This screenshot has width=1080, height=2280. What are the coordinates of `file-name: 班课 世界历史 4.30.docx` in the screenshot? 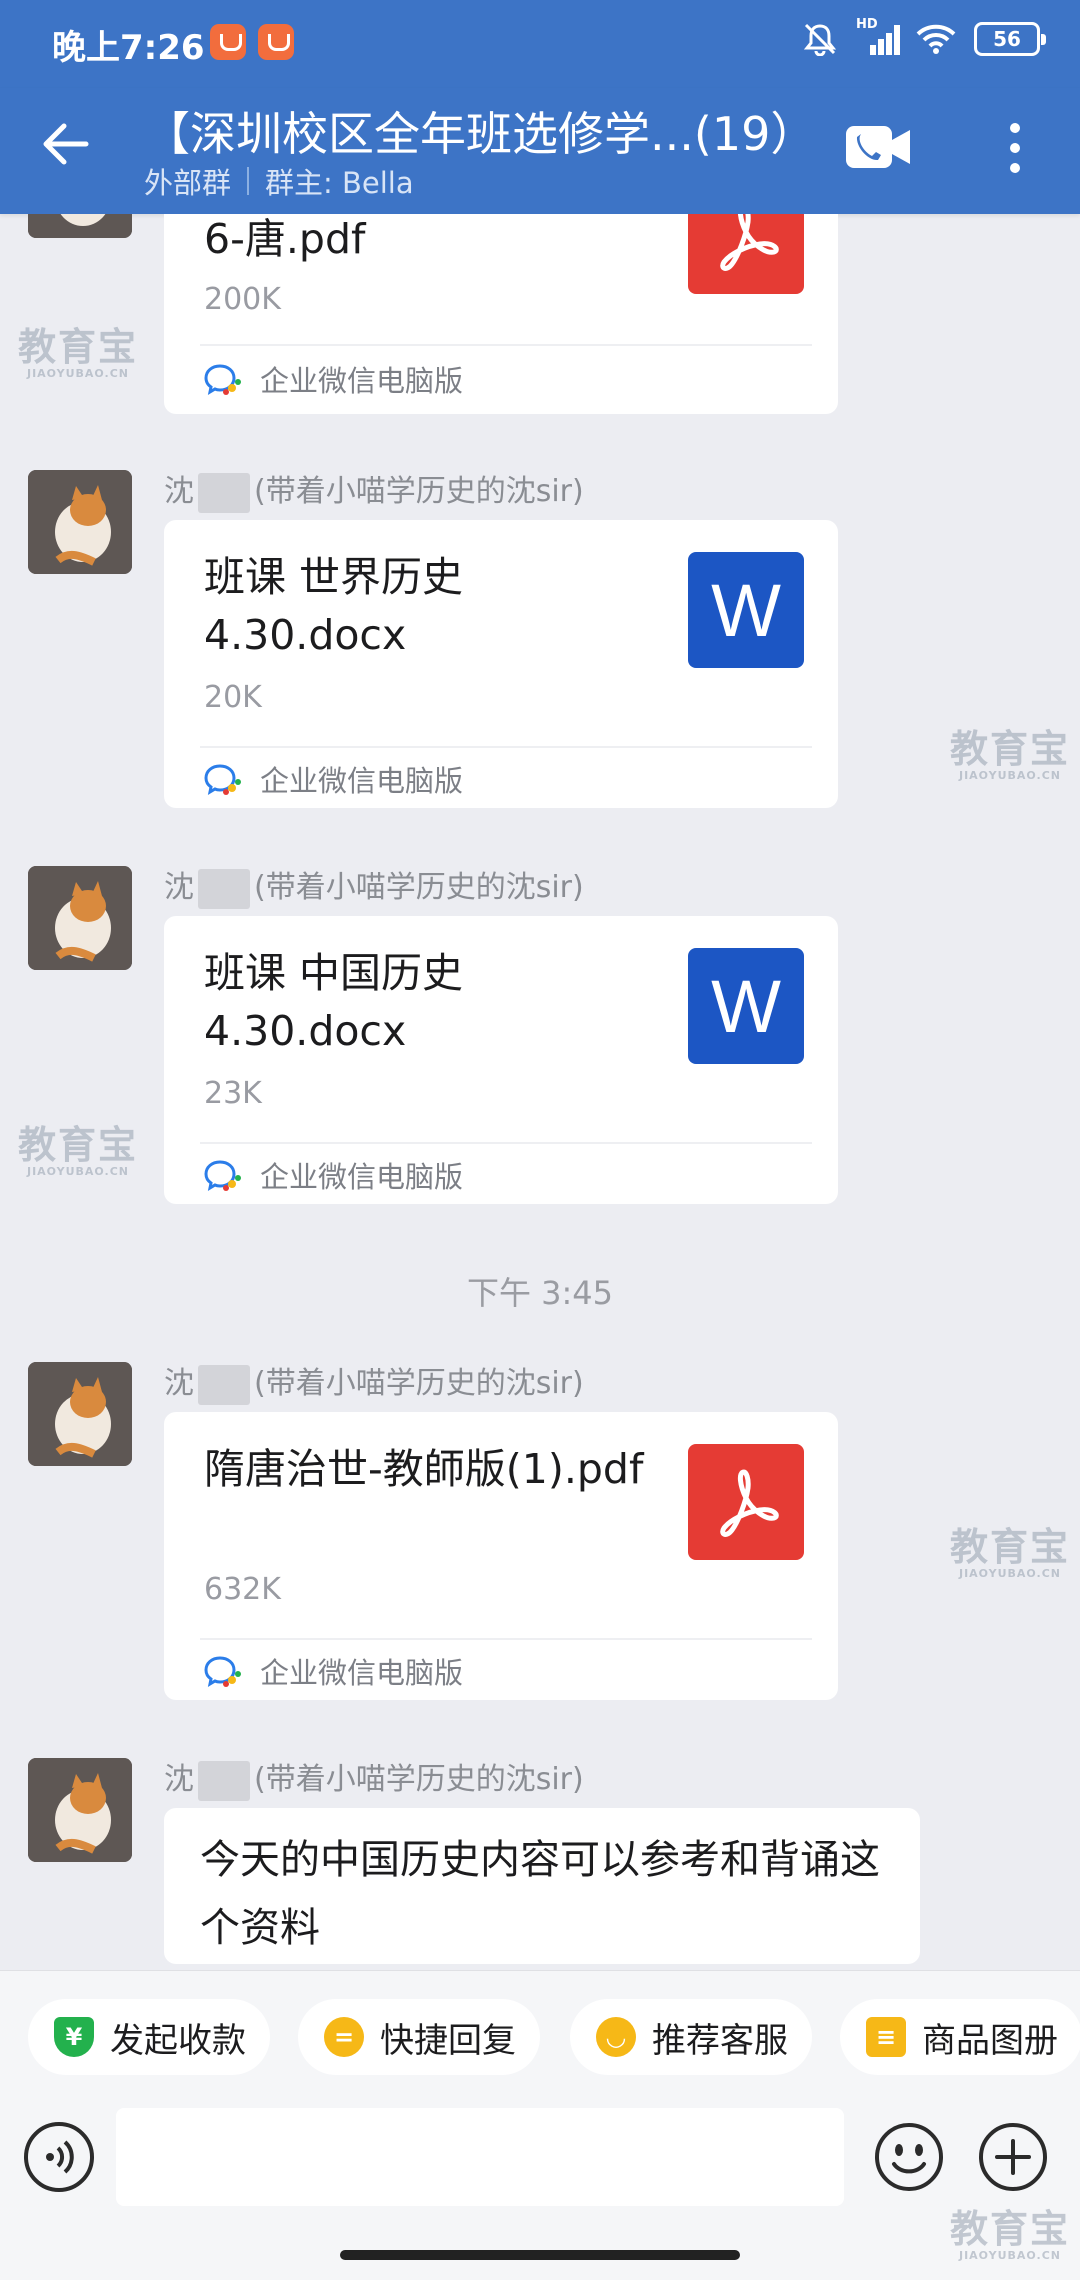 It's located at (334, 606).